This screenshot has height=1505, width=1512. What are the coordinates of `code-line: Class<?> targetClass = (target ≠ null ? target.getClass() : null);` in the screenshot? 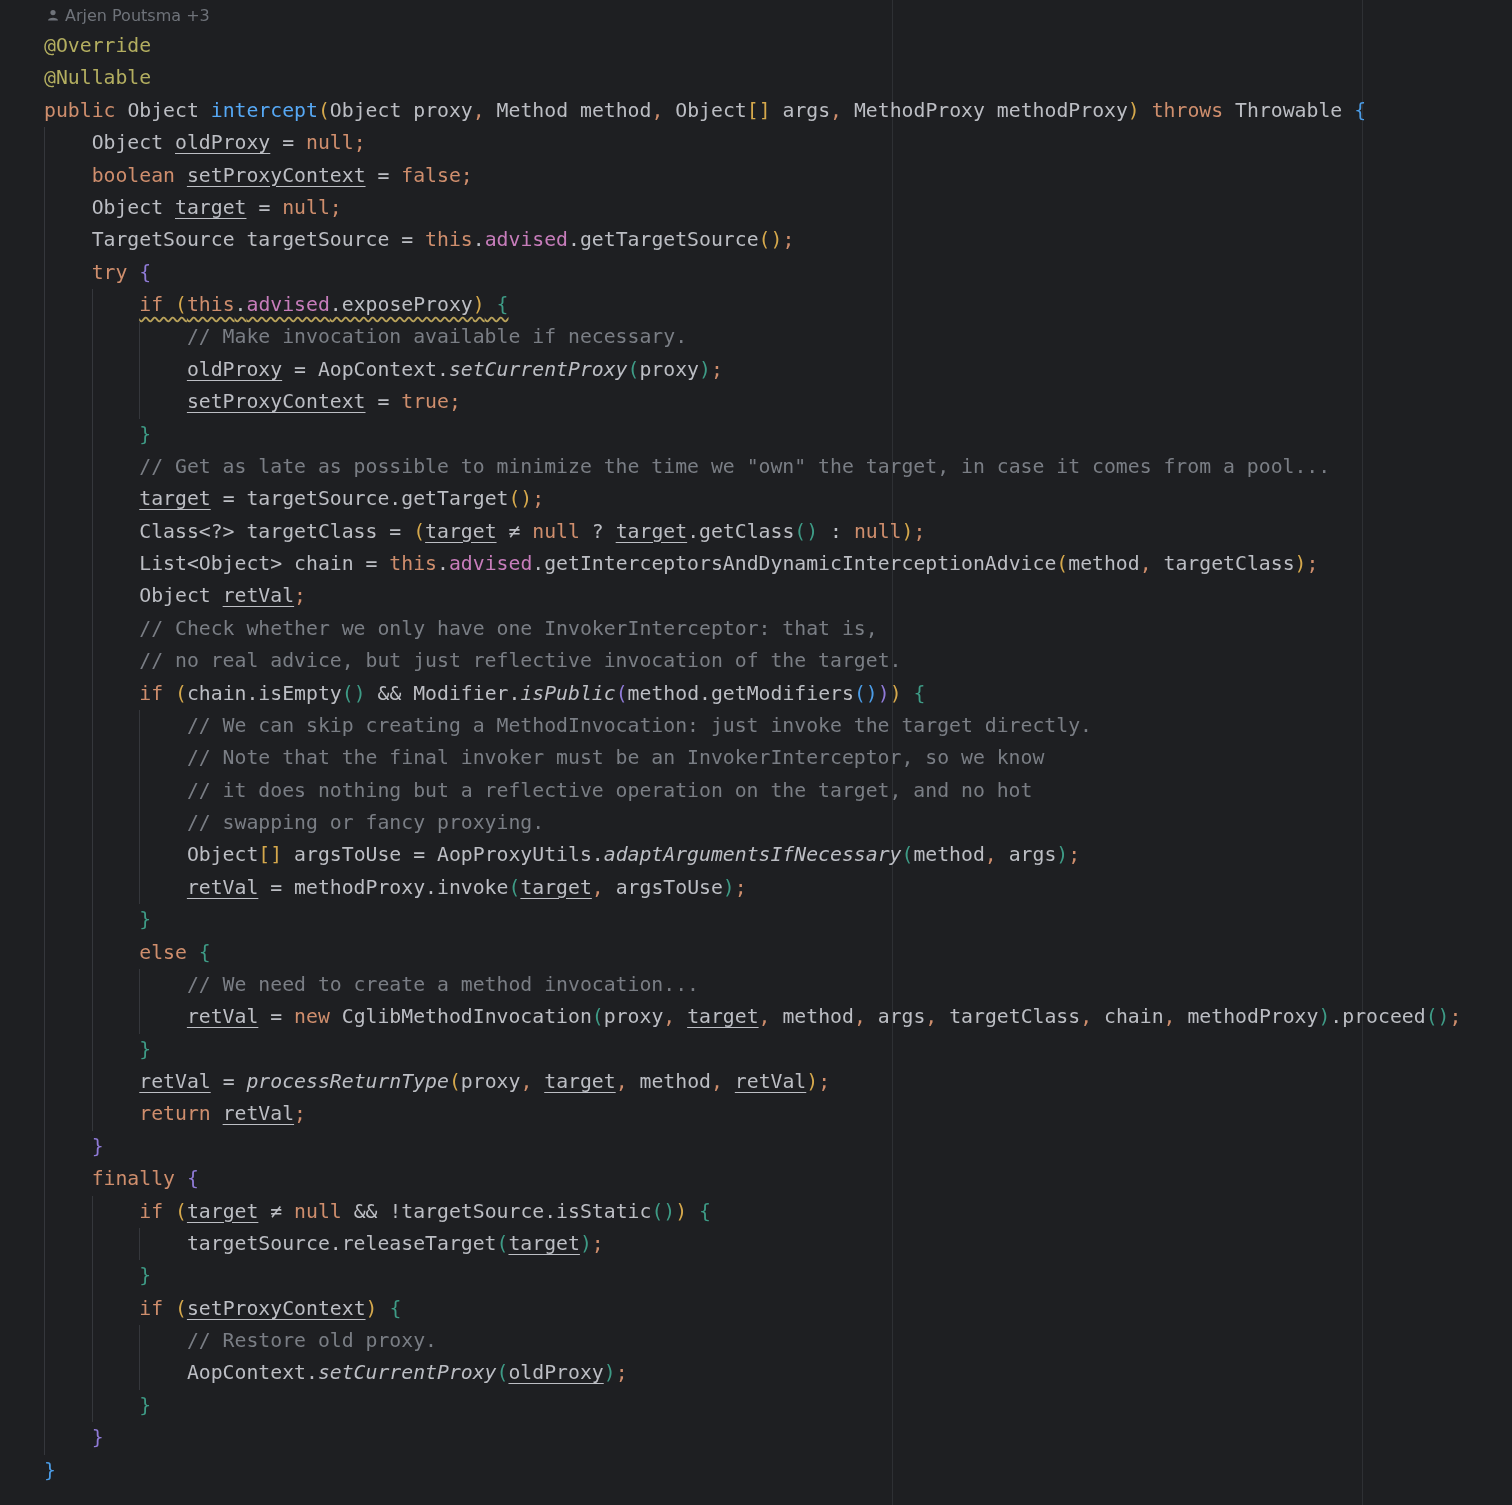 It's located at (532, 531).